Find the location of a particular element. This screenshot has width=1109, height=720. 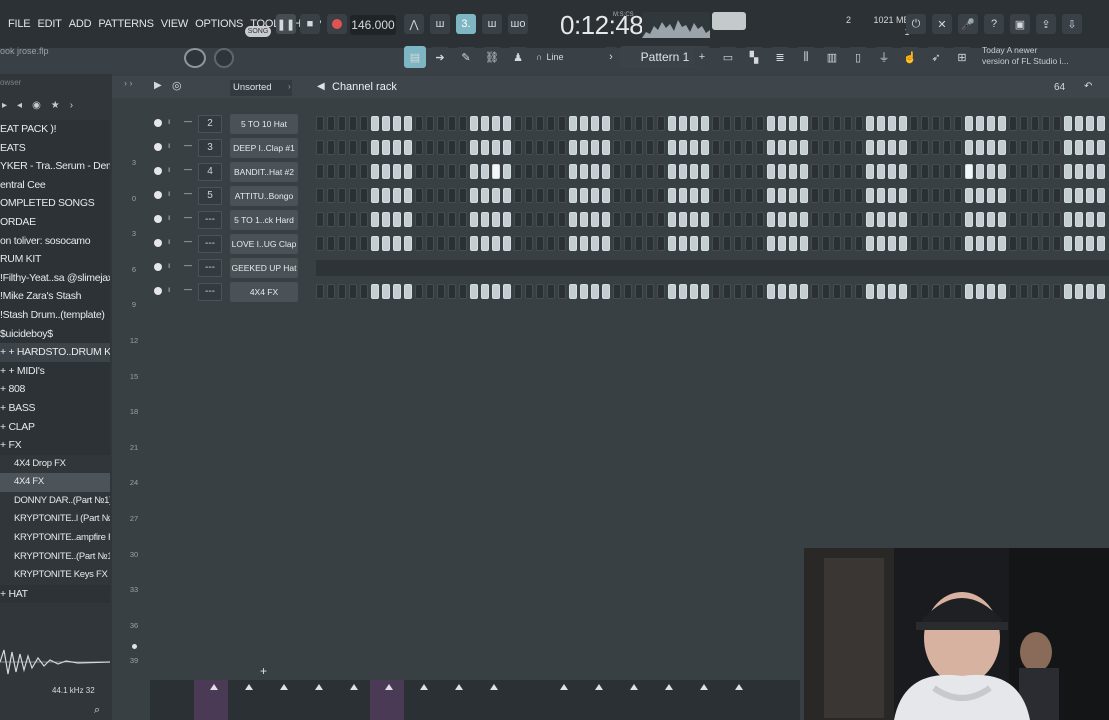

channel-piano-roll-preview is located at coordinates (712, 268).